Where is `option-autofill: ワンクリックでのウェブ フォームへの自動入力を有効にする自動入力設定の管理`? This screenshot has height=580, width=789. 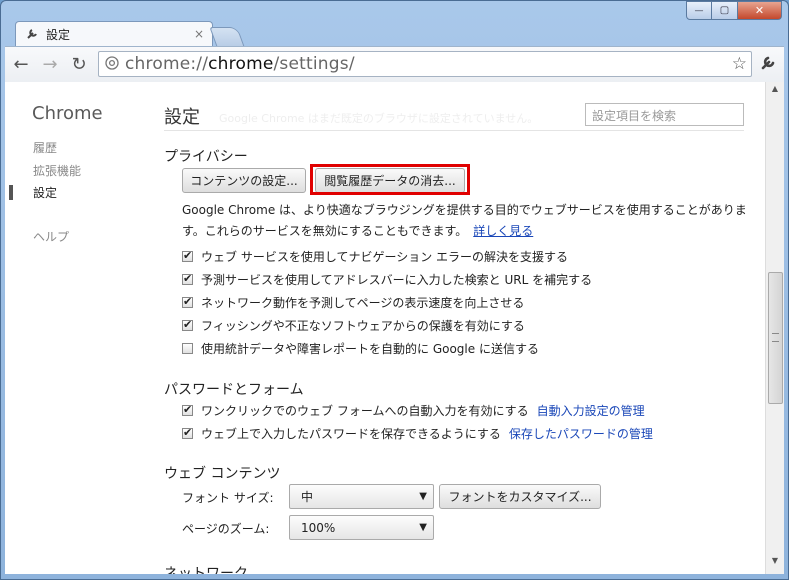
option-autofill: ワンクリックでのウェブ フォームへの自動入力を有効にする自動入力設定の管理 is located at coordinates (413, 410).